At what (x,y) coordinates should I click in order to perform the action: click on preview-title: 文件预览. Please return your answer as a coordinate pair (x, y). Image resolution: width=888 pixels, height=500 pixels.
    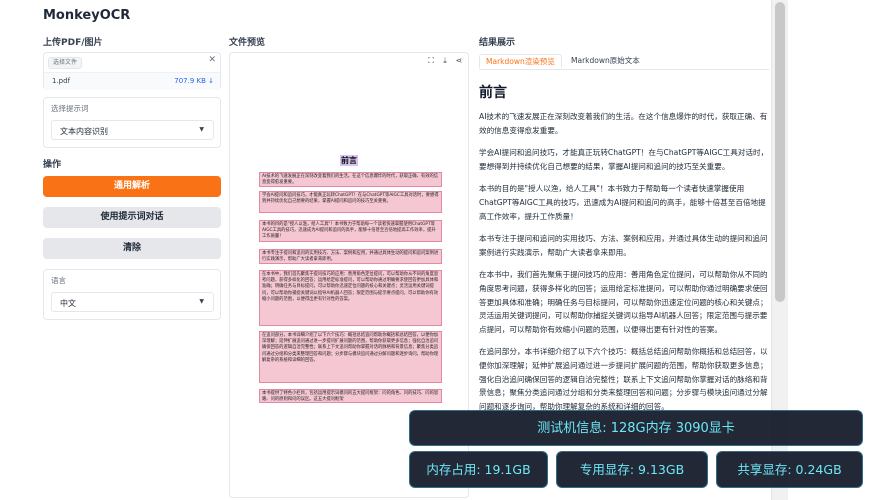
    Looking at the image, I should click on (247, 43).